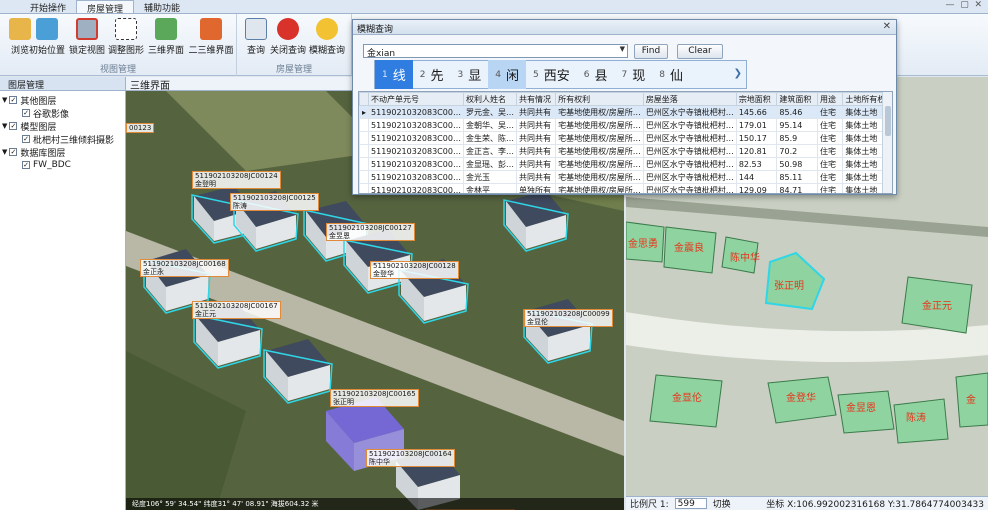 The height and width of the screenshot is (510, 988). Describe the element at coordinates (288, 37) in the screenshot. I see `close-query-button: 关闭查询` at that location.